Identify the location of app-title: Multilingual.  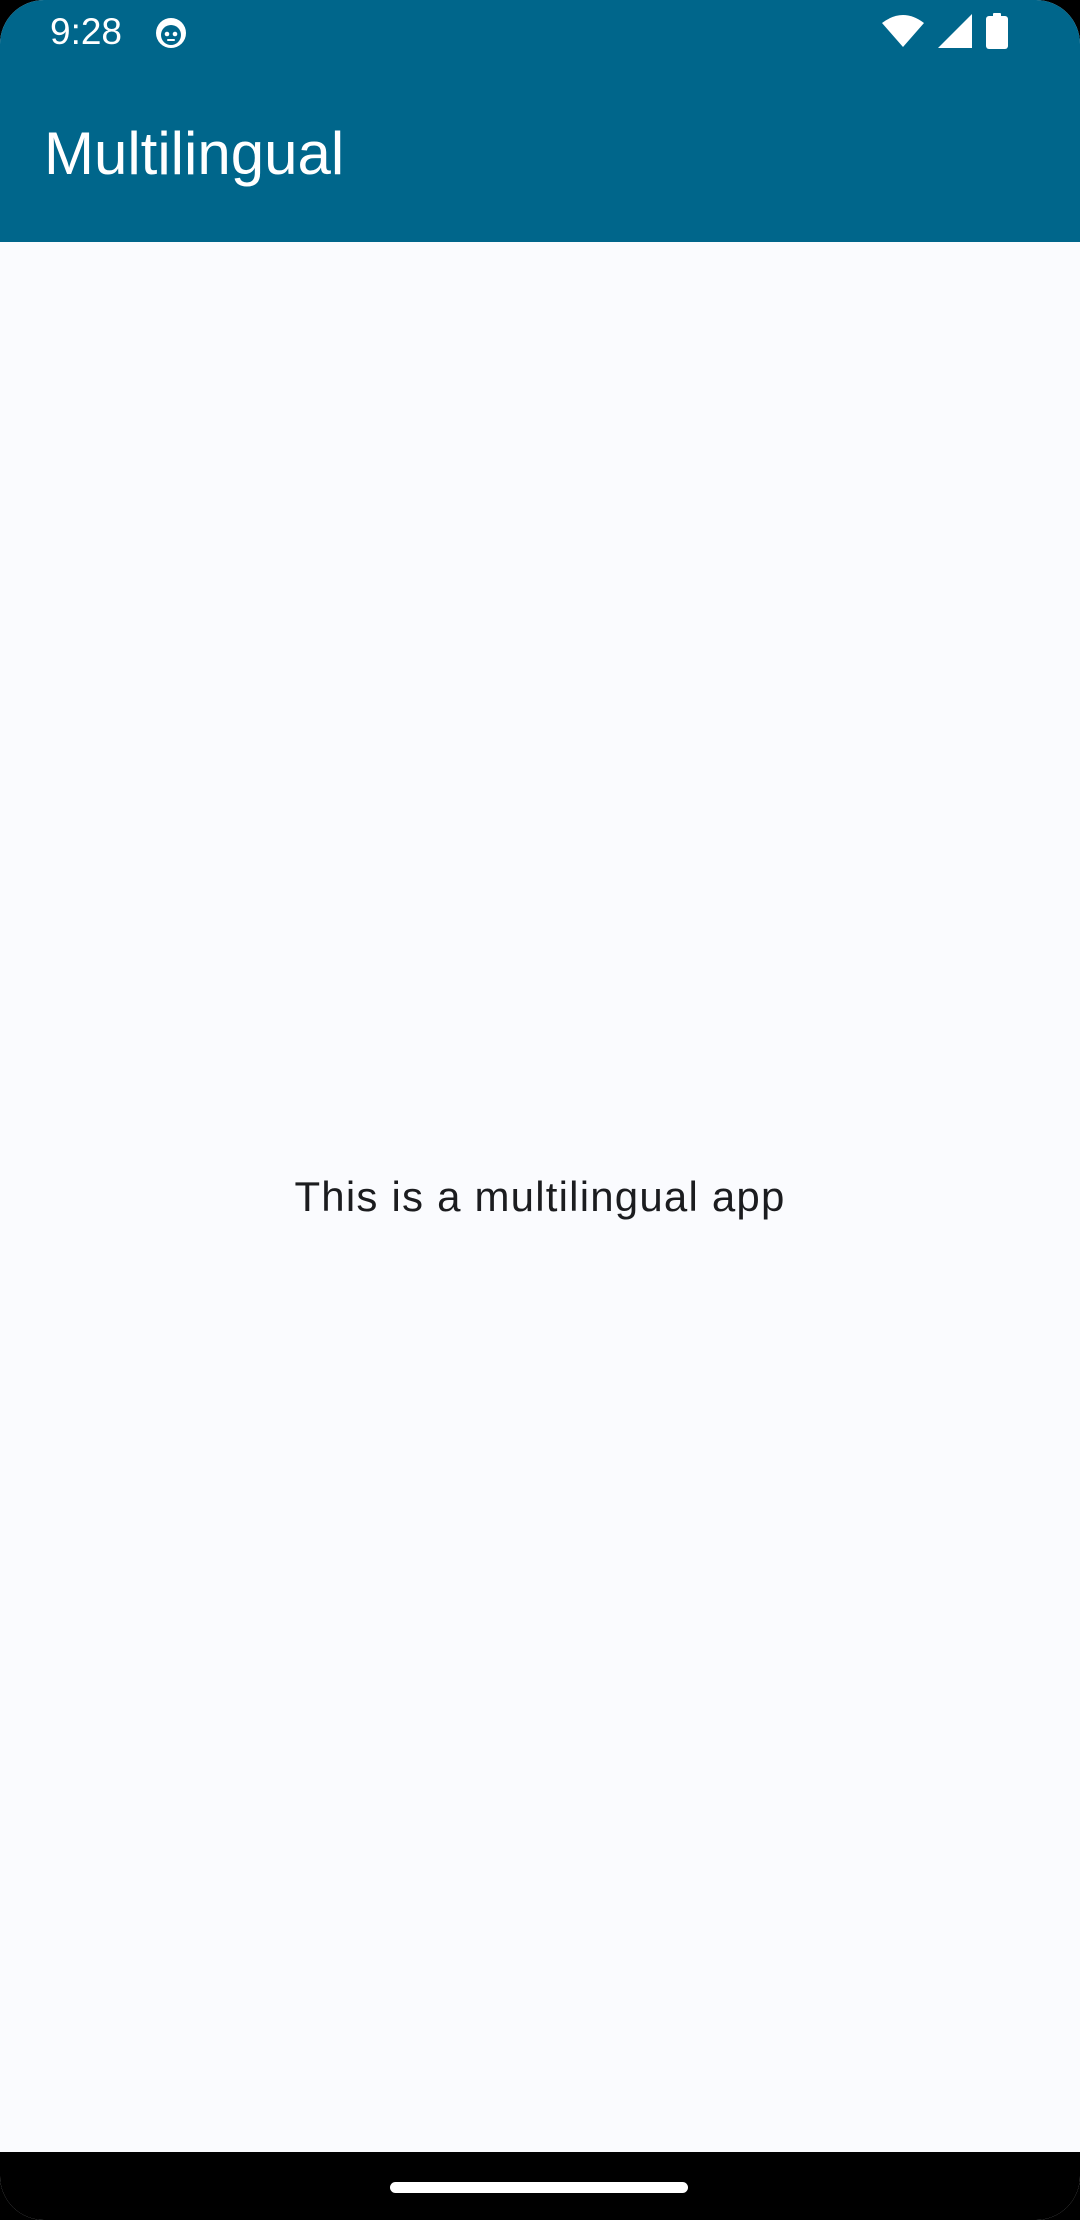
(194, 153).